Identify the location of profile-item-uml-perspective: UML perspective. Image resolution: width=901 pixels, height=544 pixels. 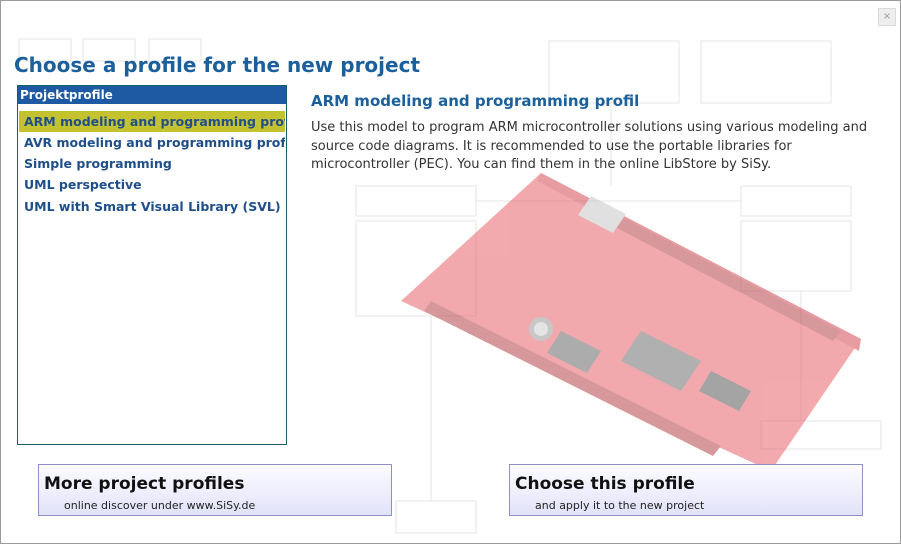
(152, 184).